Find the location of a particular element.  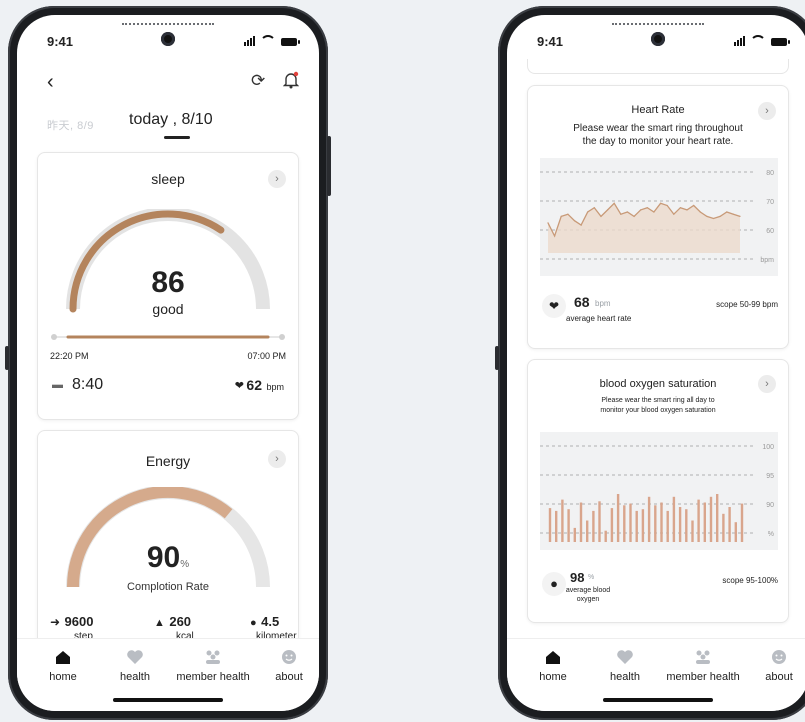

sleep-timeline is located at coordinates (168, 337).